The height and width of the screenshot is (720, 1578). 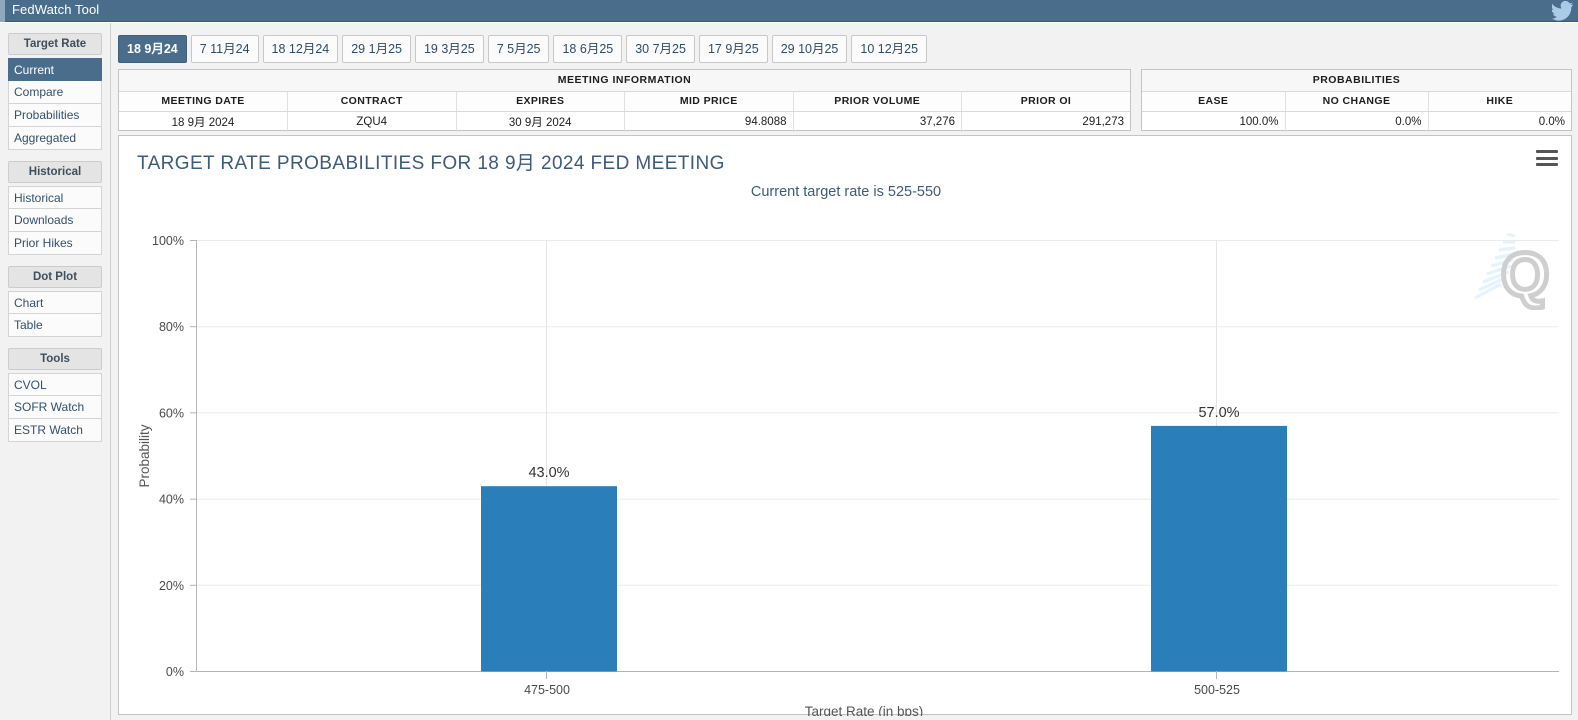 What do you see at coordinates (864, 710) in the screenshot?
I see `x-axis-title: Target Rate (in bps)` at bounding box center [864, 710].